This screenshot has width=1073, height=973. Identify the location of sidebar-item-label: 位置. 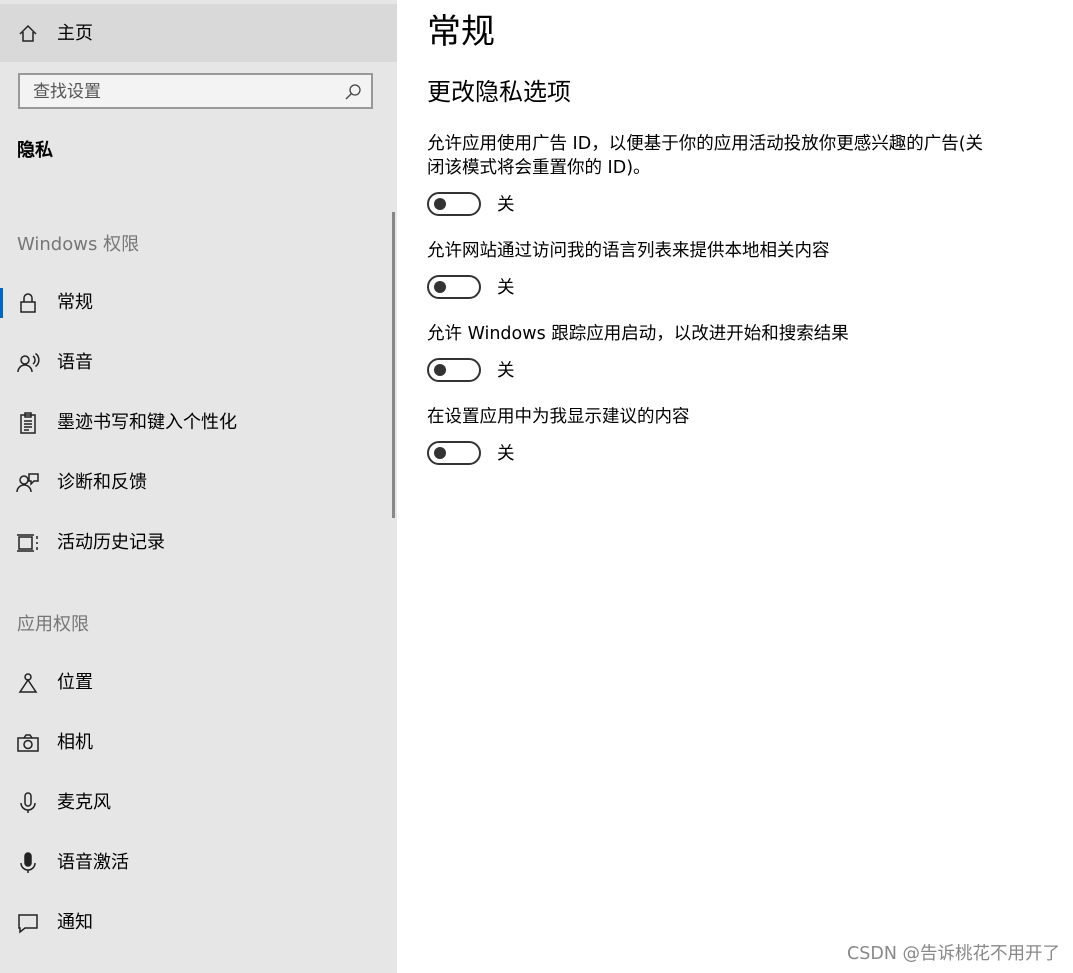
(75, 682).